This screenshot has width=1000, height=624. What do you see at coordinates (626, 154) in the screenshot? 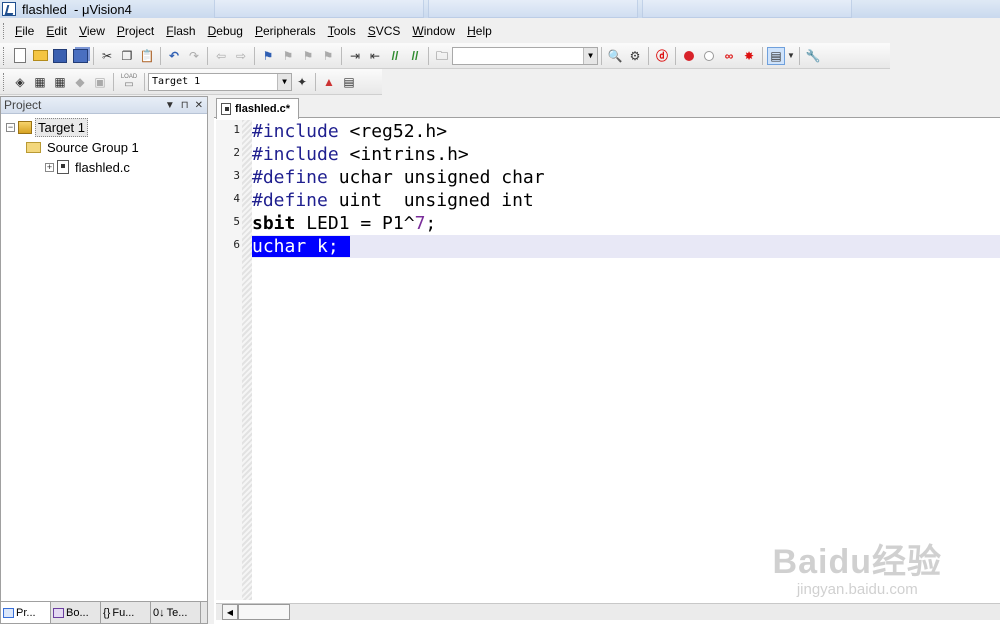
I see `code-line-2: #include <intrins.h>` at bounding box center [626, 154].